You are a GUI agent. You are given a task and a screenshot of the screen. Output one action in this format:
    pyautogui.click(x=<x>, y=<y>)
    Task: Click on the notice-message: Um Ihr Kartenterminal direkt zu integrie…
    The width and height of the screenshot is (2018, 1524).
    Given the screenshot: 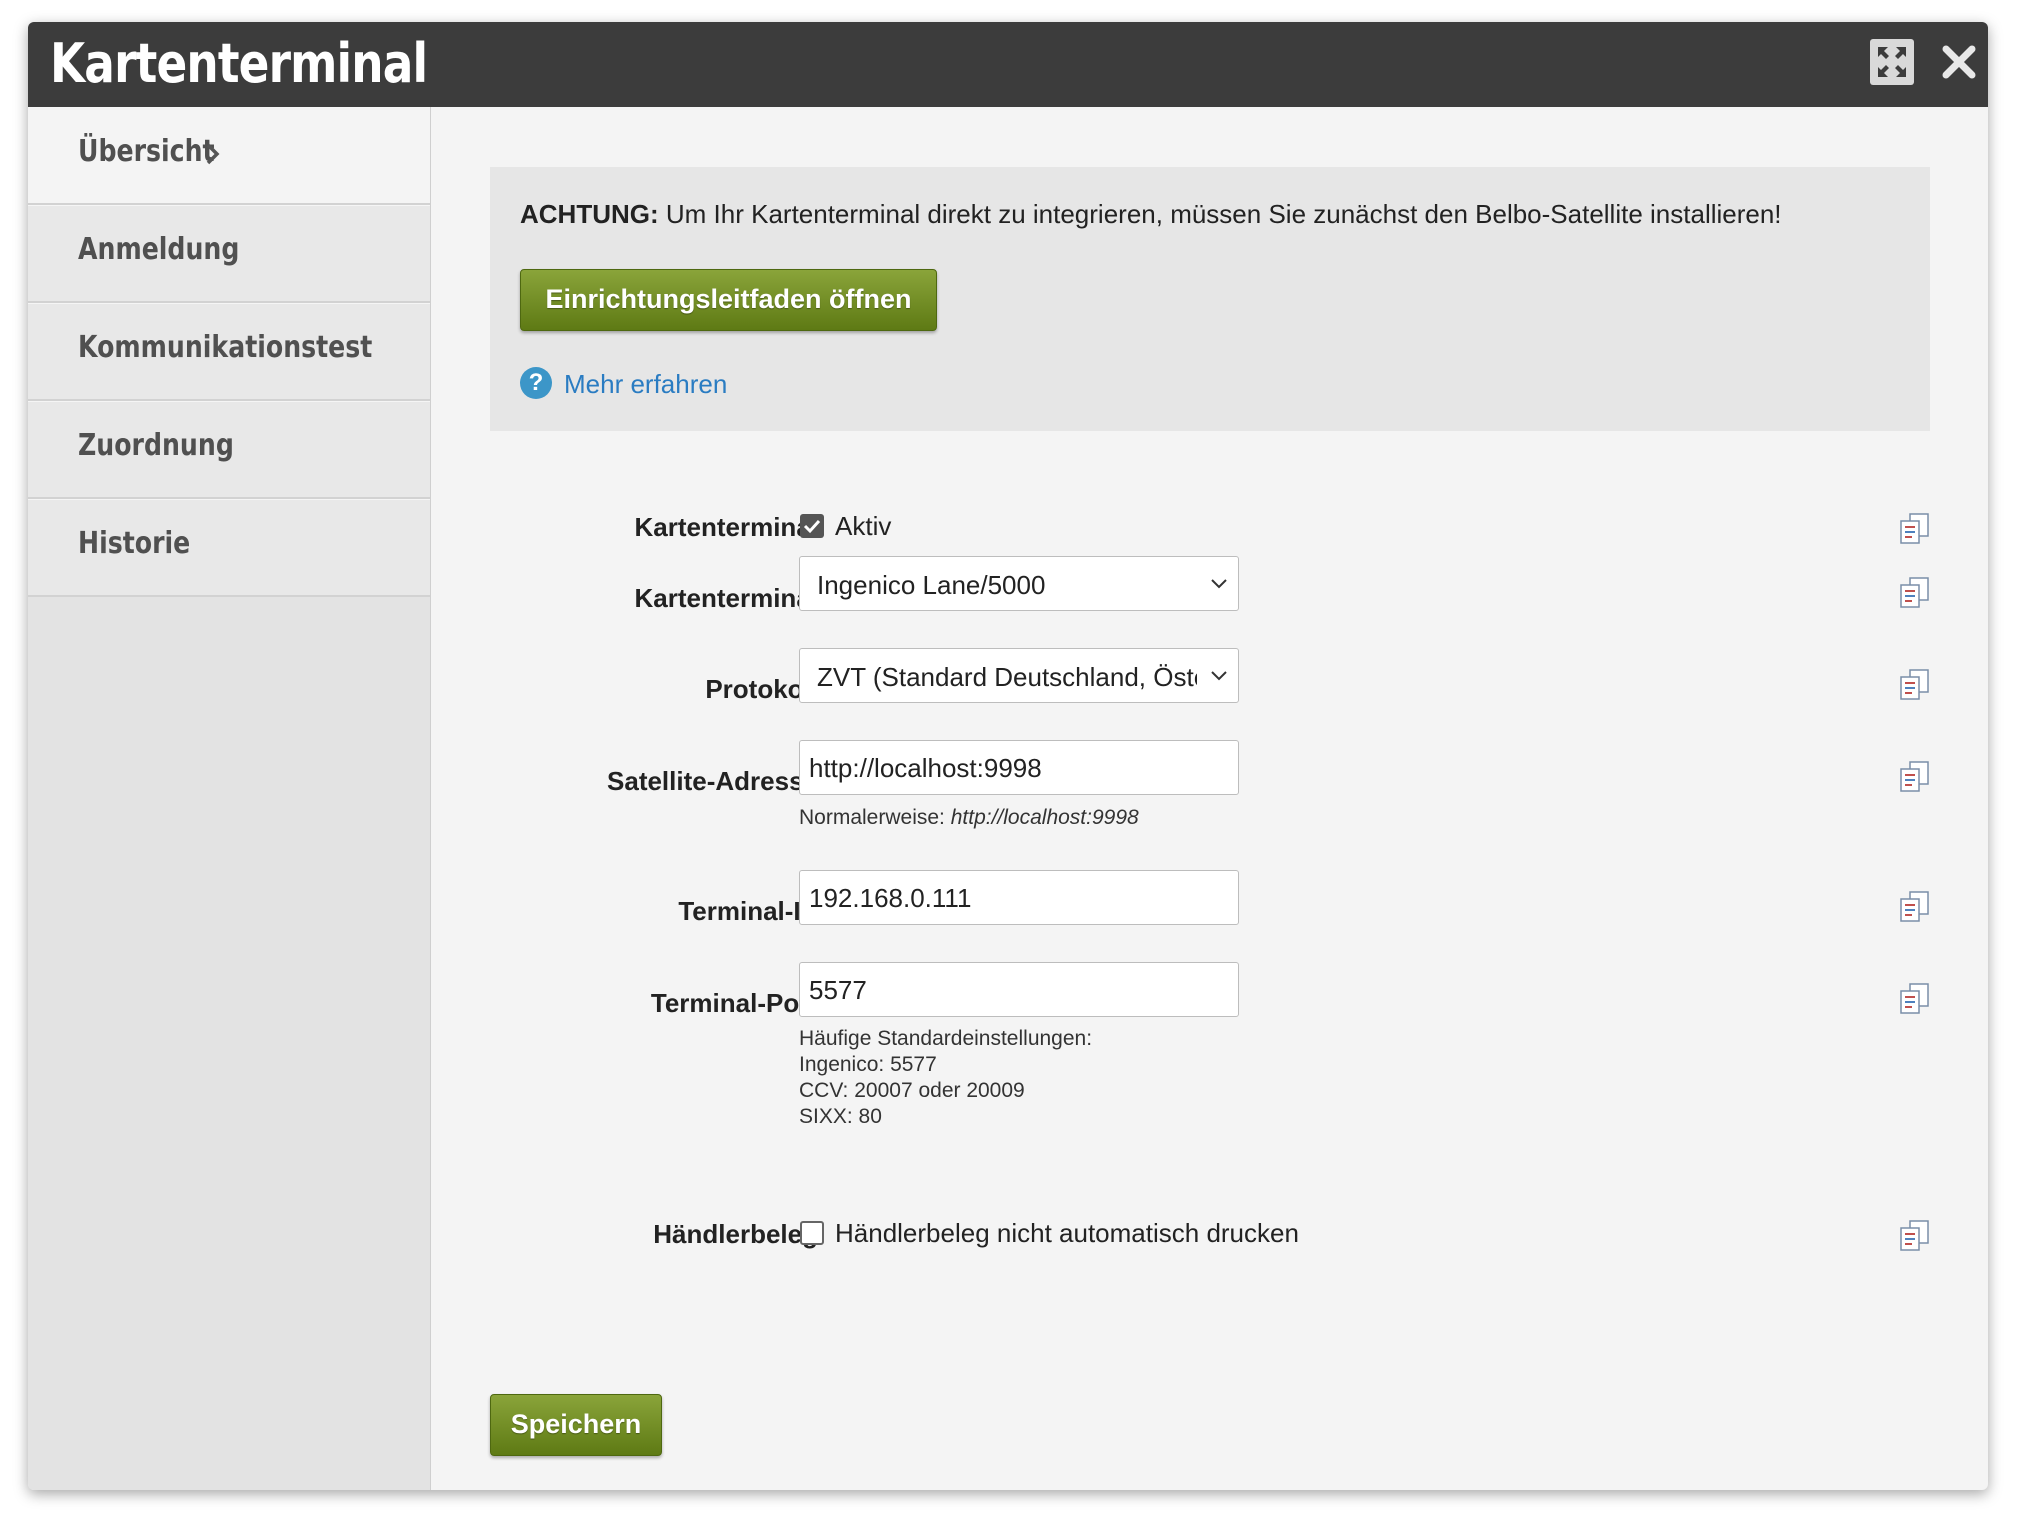 What is the action you would take?
    pyautogui.click(x=1220, y=214)
    